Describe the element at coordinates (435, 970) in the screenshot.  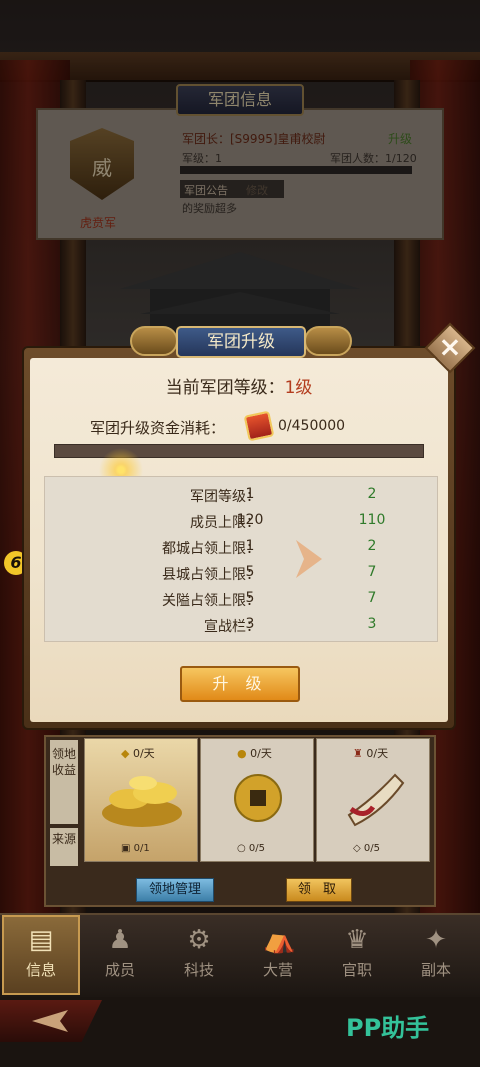
I see `nav-label: 副本` at that location.